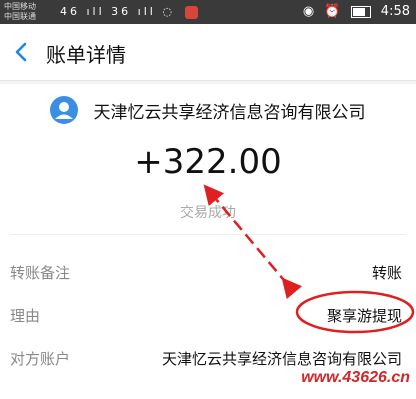  I want to click on notification-app-icon, so click(192, 12).